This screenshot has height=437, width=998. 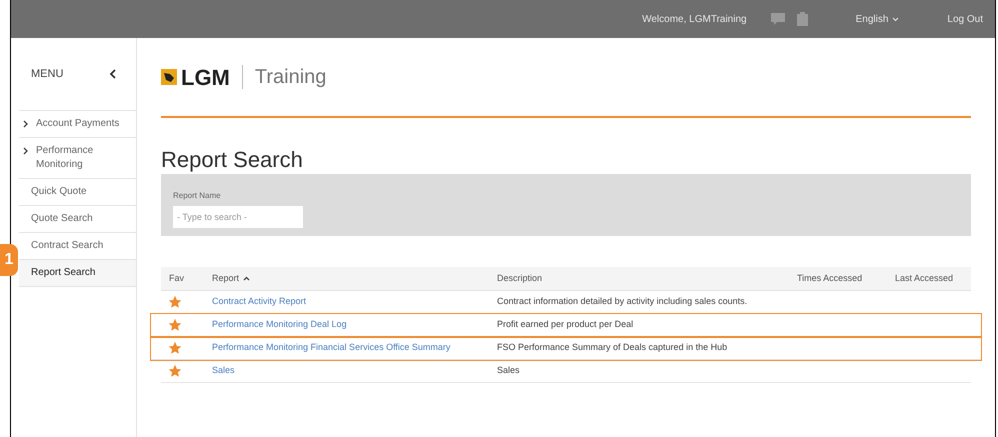 I want to click on column-header: Times Accessed, so click(x=829, y=278).